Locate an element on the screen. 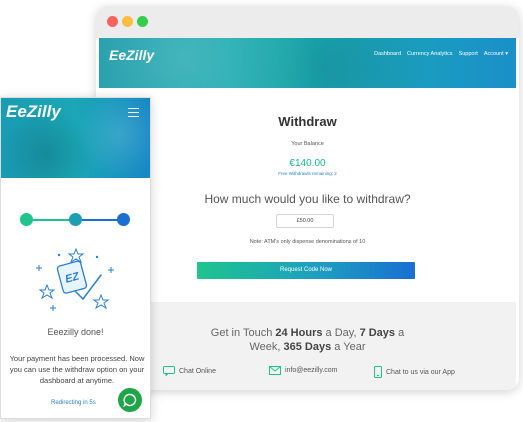 This screenshot has height=422, width=523. touch-line2-prefix: Week, is located at coordinates (266, 347).